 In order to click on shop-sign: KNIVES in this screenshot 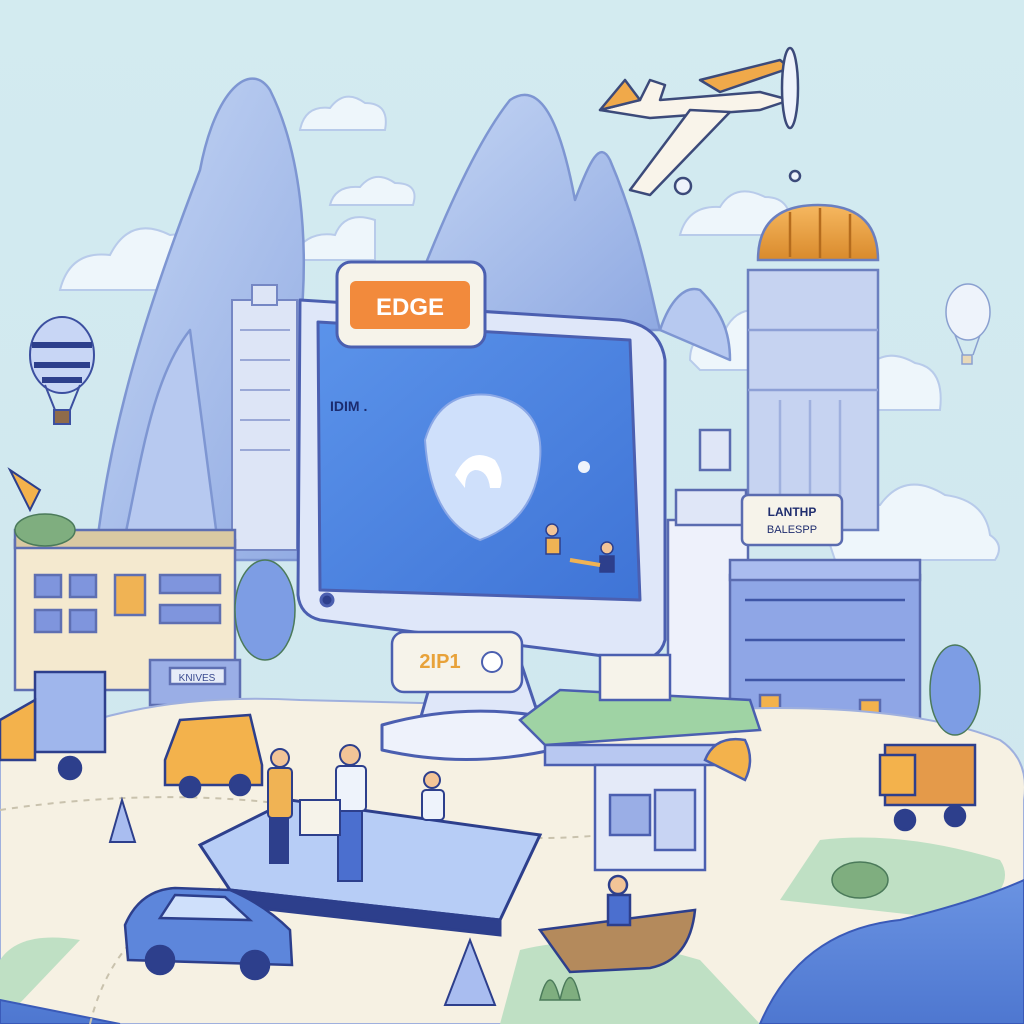, I will do `click(197, 678)`.